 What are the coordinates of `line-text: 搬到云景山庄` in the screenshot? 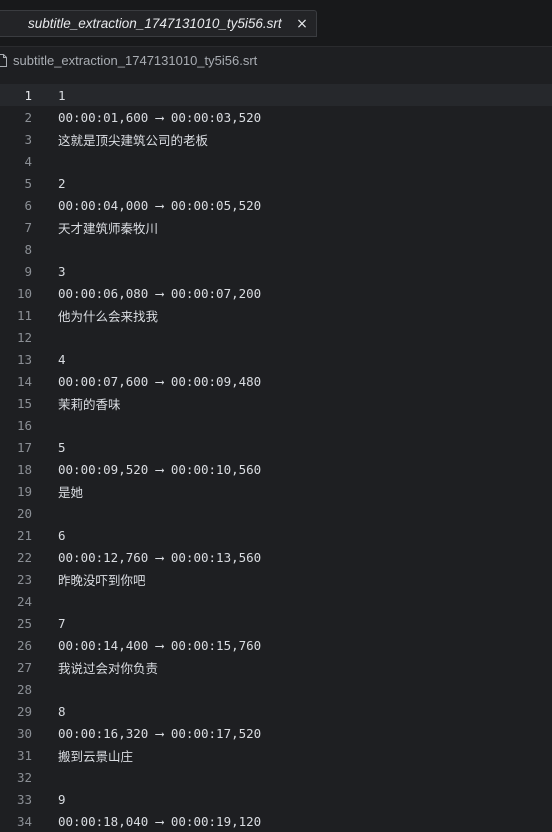 It's located at (95, 755).